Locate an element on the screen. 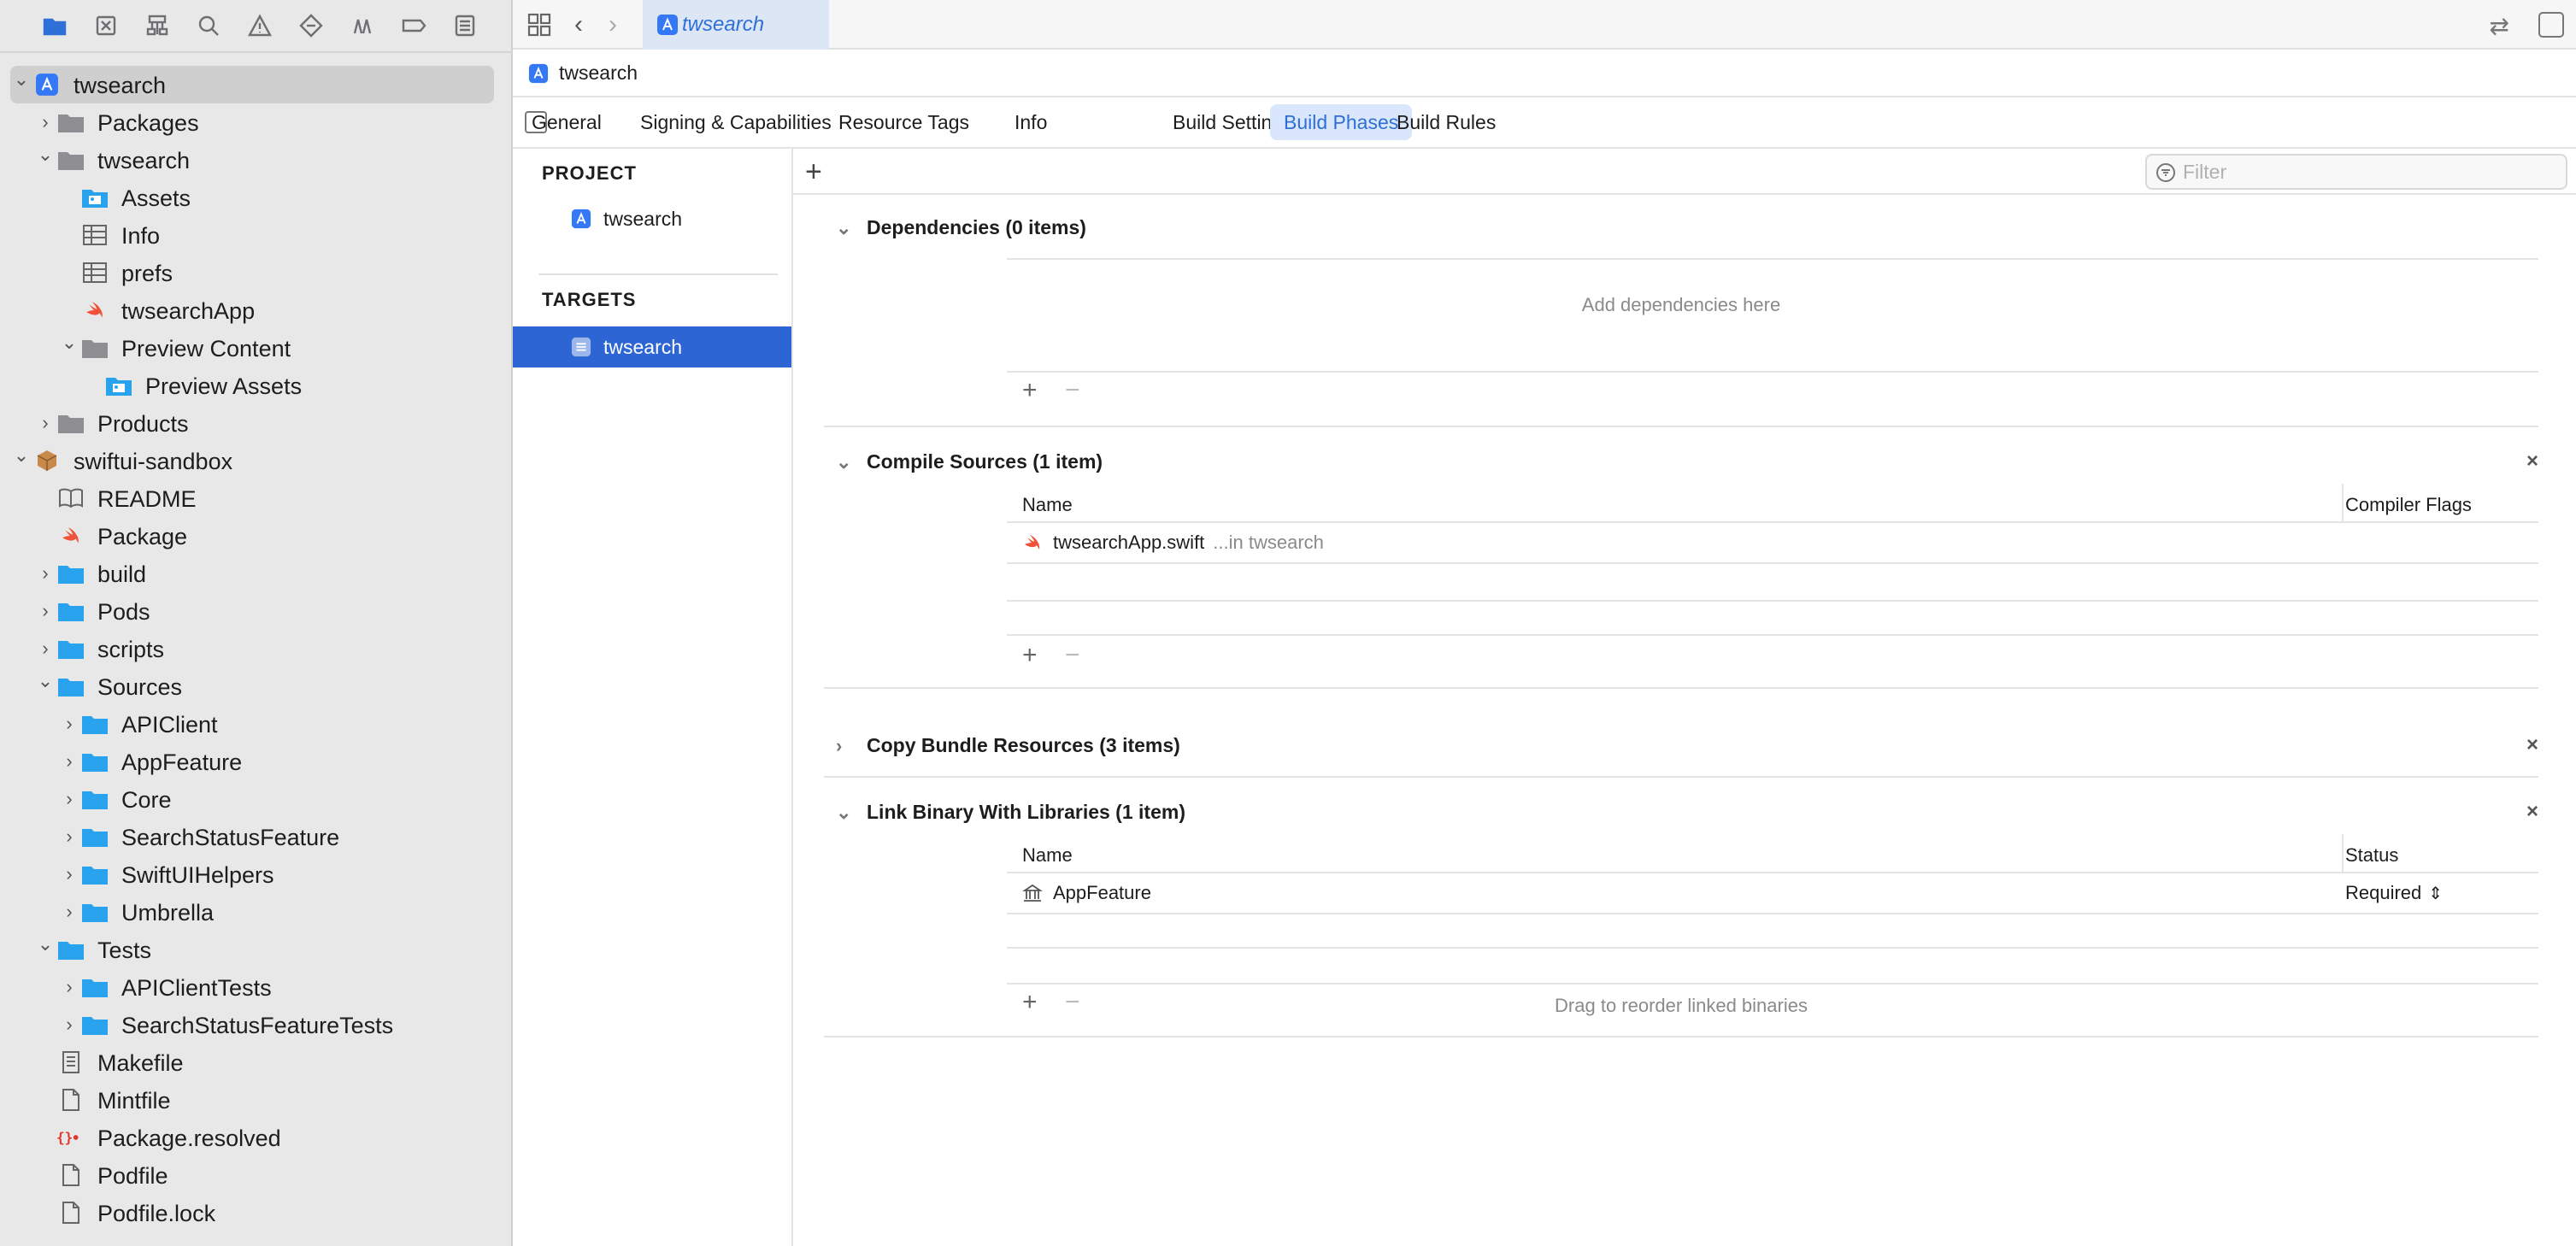 The height and width of the screenshot is (1246, 2576). tab-info: Info is located at coordinates (1031, 122).